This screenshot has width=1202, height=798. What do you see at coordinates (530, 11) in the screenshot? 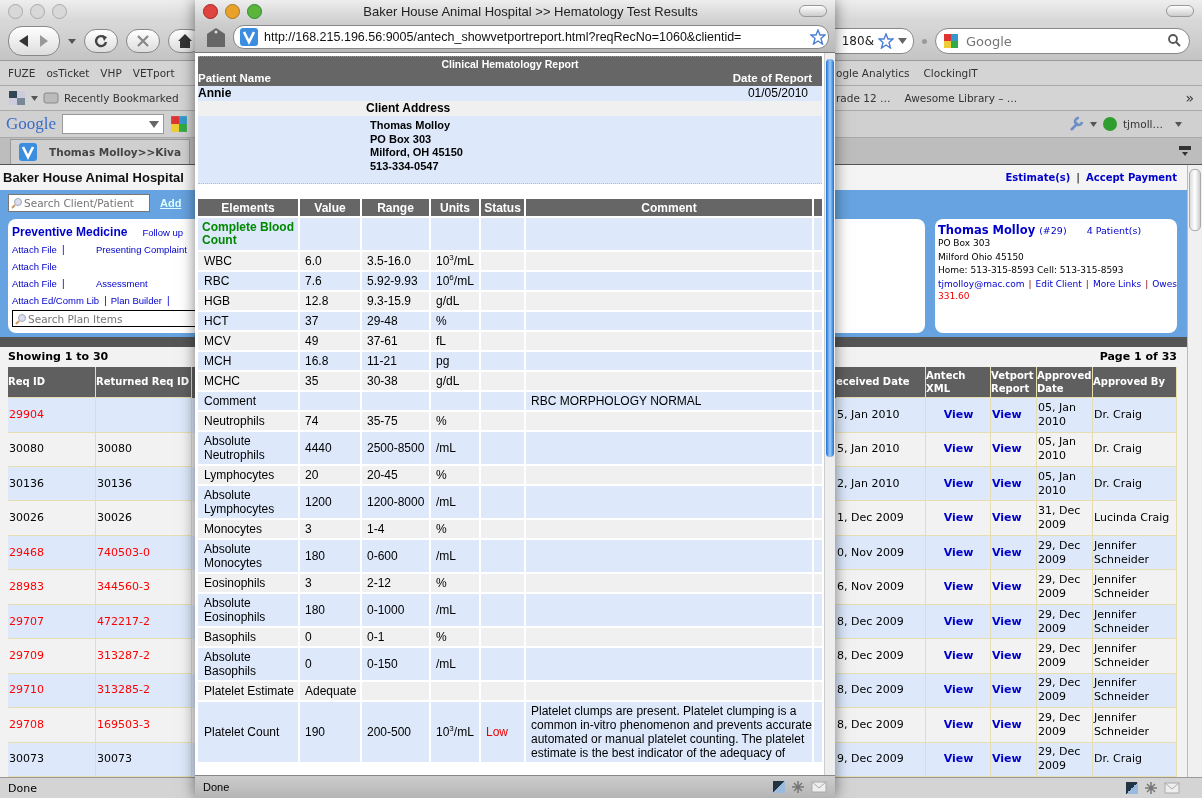
I see `window-title: Baker House Animal Hospital >> Hematology Test Results` at bounding box center [530, 11].